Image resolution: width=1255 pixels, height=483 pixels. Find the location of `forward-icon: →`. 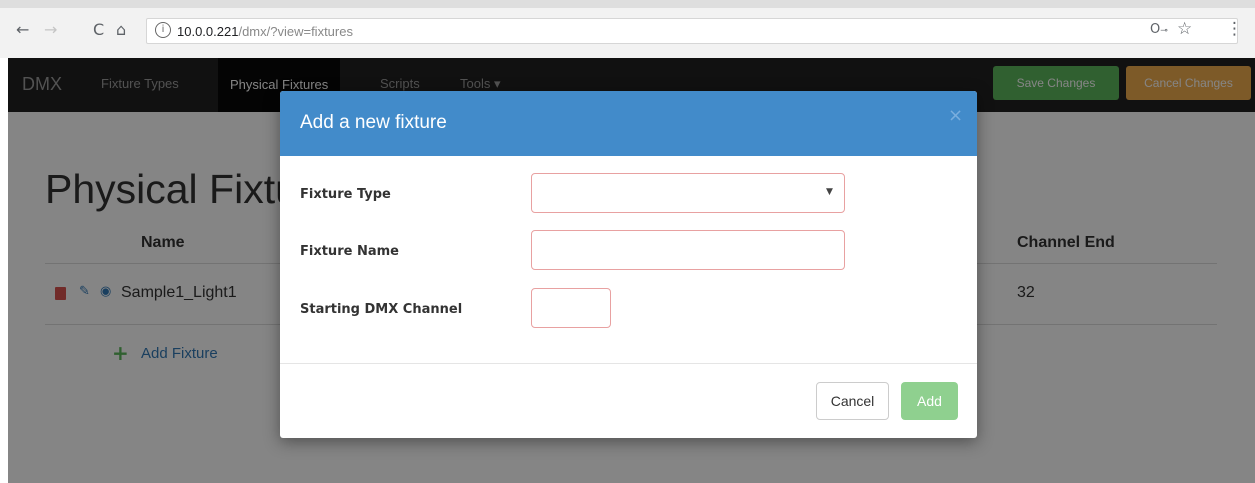

forward-icon: → is located at coordinates (50, 30).